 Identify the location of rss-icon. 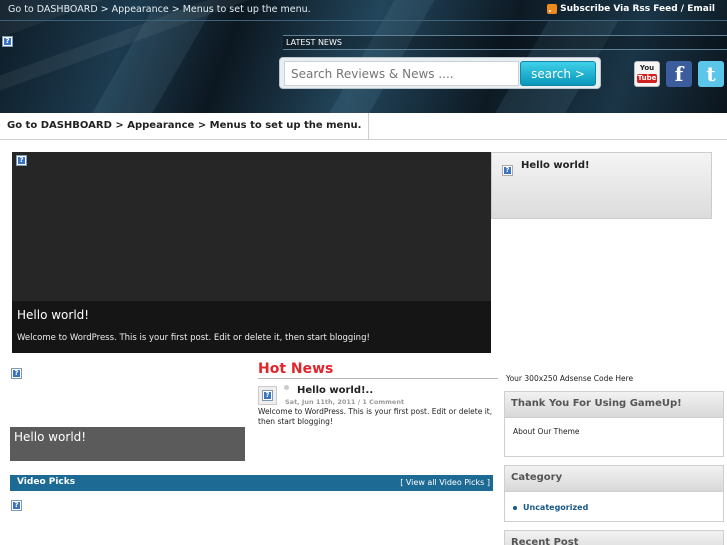
(552, 9).